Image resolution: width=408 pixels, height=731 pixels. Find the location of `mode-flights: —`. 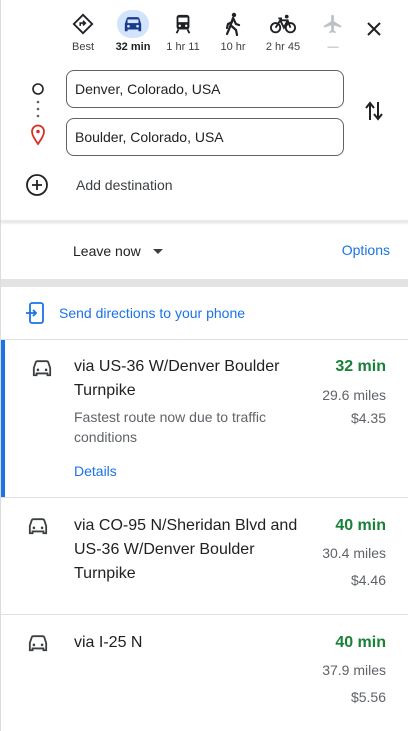

mode-flights: — is located at coordinates (333, 33).